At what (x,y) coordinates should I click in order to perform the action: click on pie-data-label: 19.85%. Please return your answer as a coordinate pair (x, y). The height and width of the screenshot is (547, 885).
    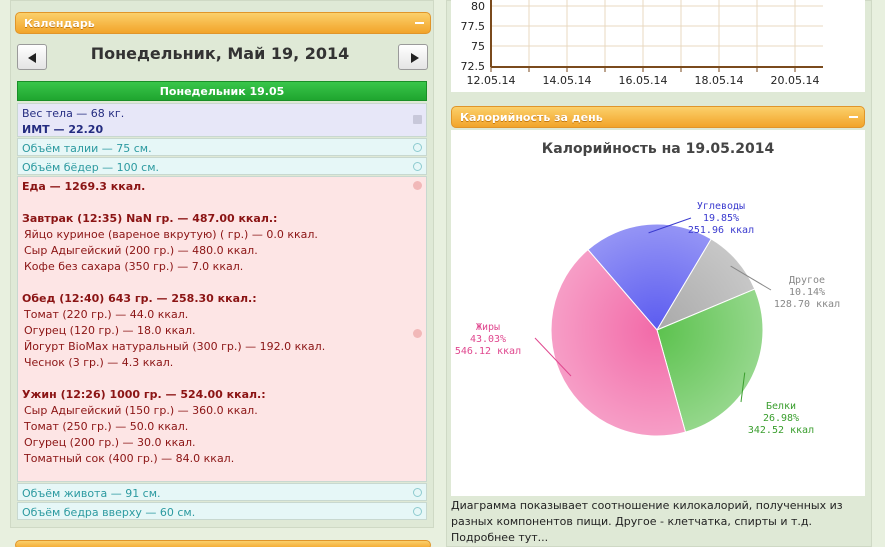
    Looking at the image, I should click on (721, 218).